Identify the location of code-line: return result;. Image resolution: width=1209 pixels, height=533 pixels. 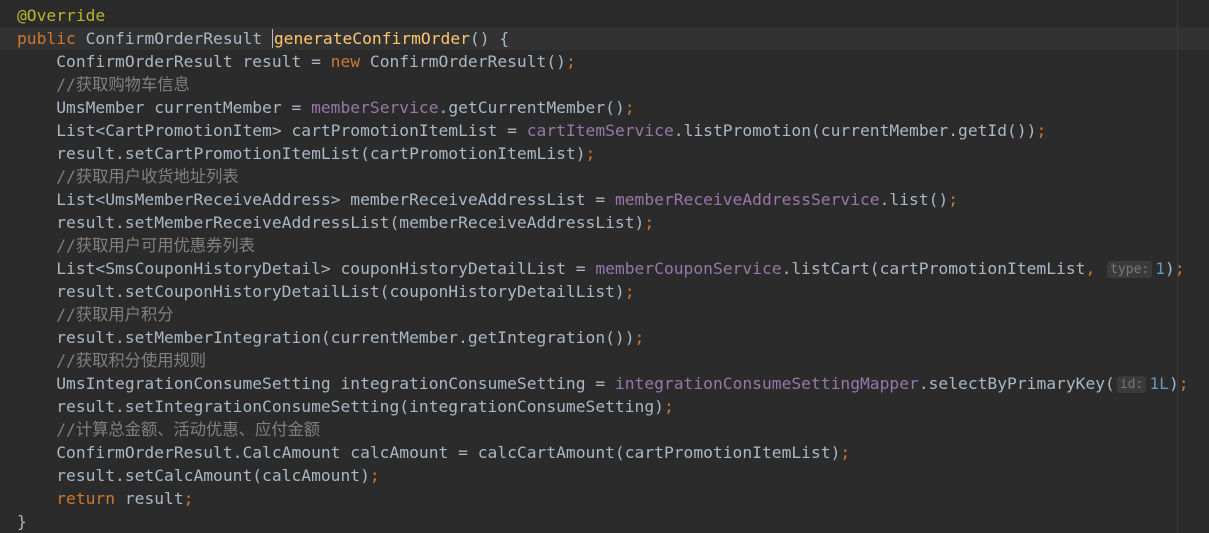
(603, 498).